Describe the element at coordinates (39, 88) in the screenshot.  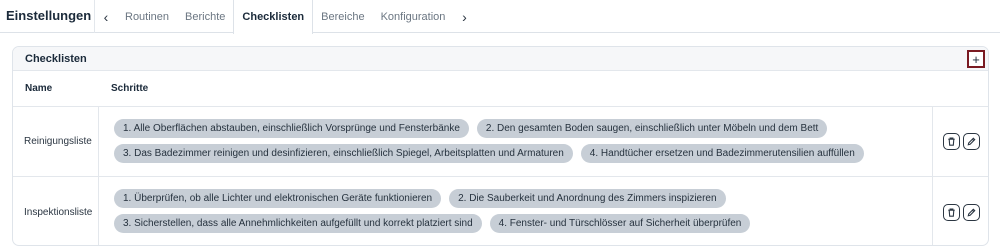
I see `column-header-name: Name` at that location.